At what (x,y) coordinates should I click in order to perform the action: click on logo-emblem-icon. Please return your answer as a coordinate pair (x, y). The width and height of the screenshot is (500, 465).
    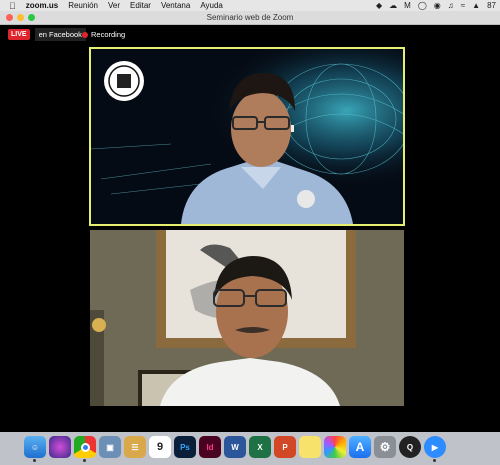
    Looking at the image, I should click on (124, 81).